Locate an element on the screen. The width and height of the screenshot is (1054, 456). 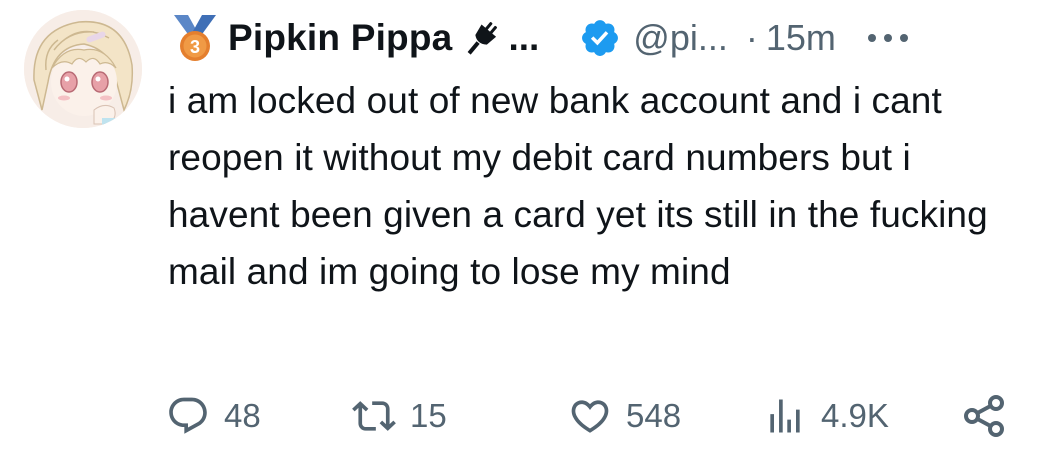
like-count: 548 is located at coordinates (654, 415).